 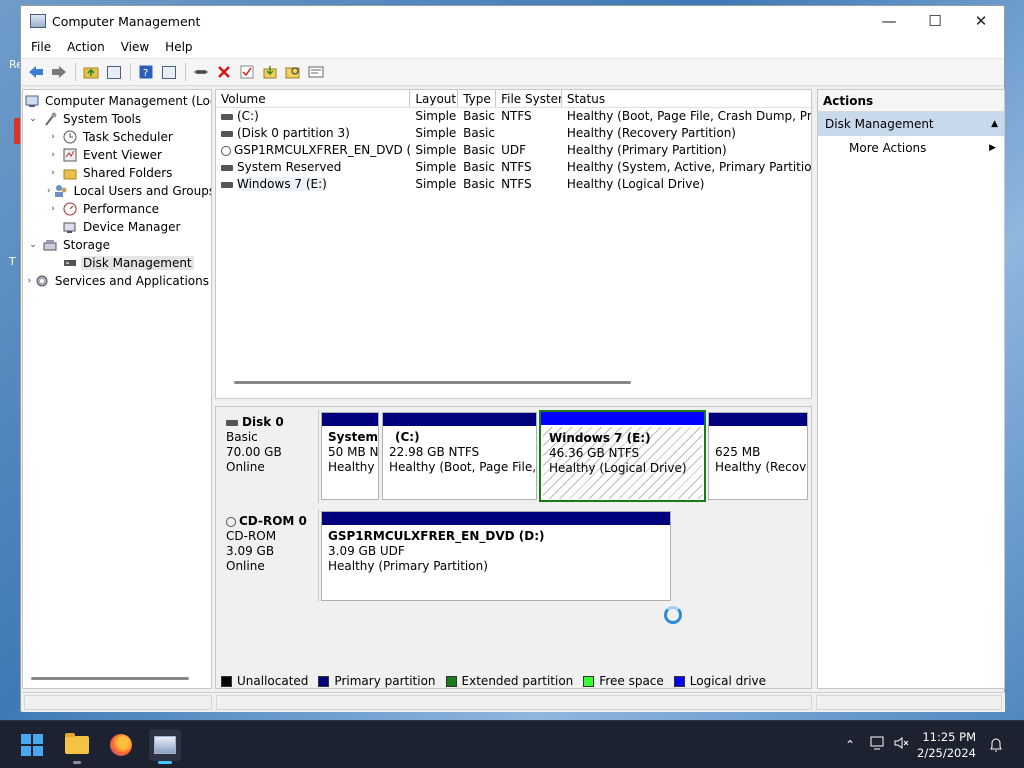 I want to click on tree-item-event-viewer: › Event Viewer, so click(x=117, y=155).